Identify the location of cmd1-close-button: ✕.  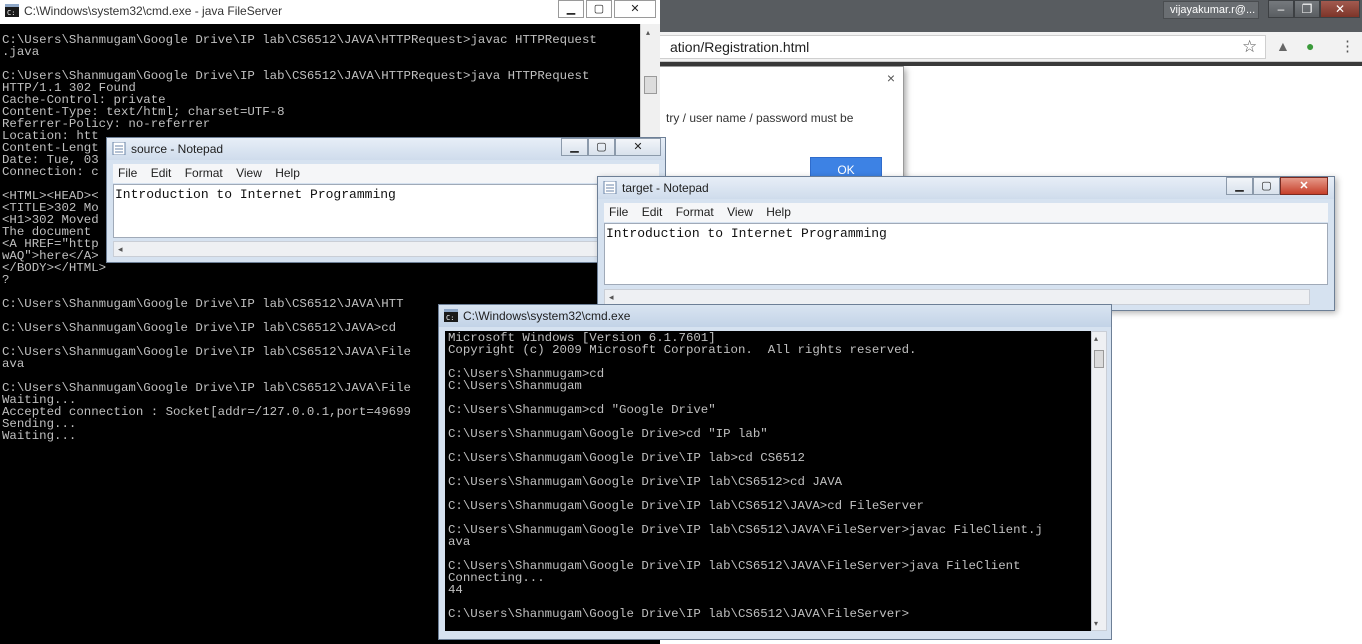
(635, 9).